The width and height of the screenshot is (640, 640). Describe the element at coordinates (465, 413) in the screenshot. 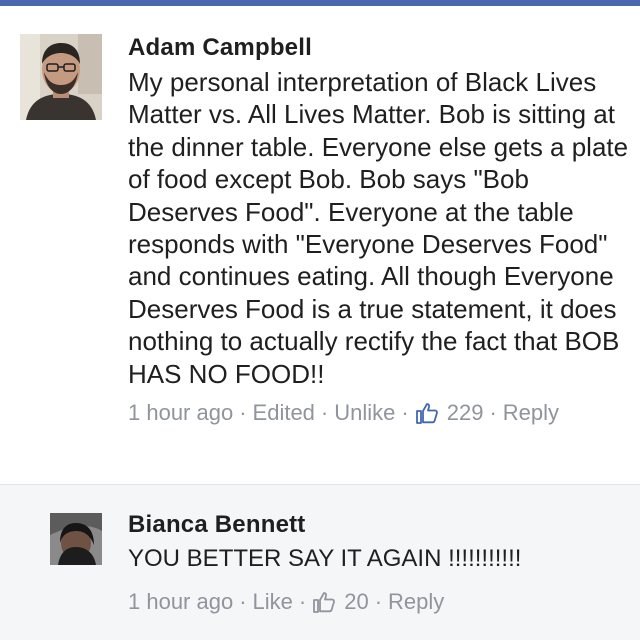

I see `like-count: 229` at that location.